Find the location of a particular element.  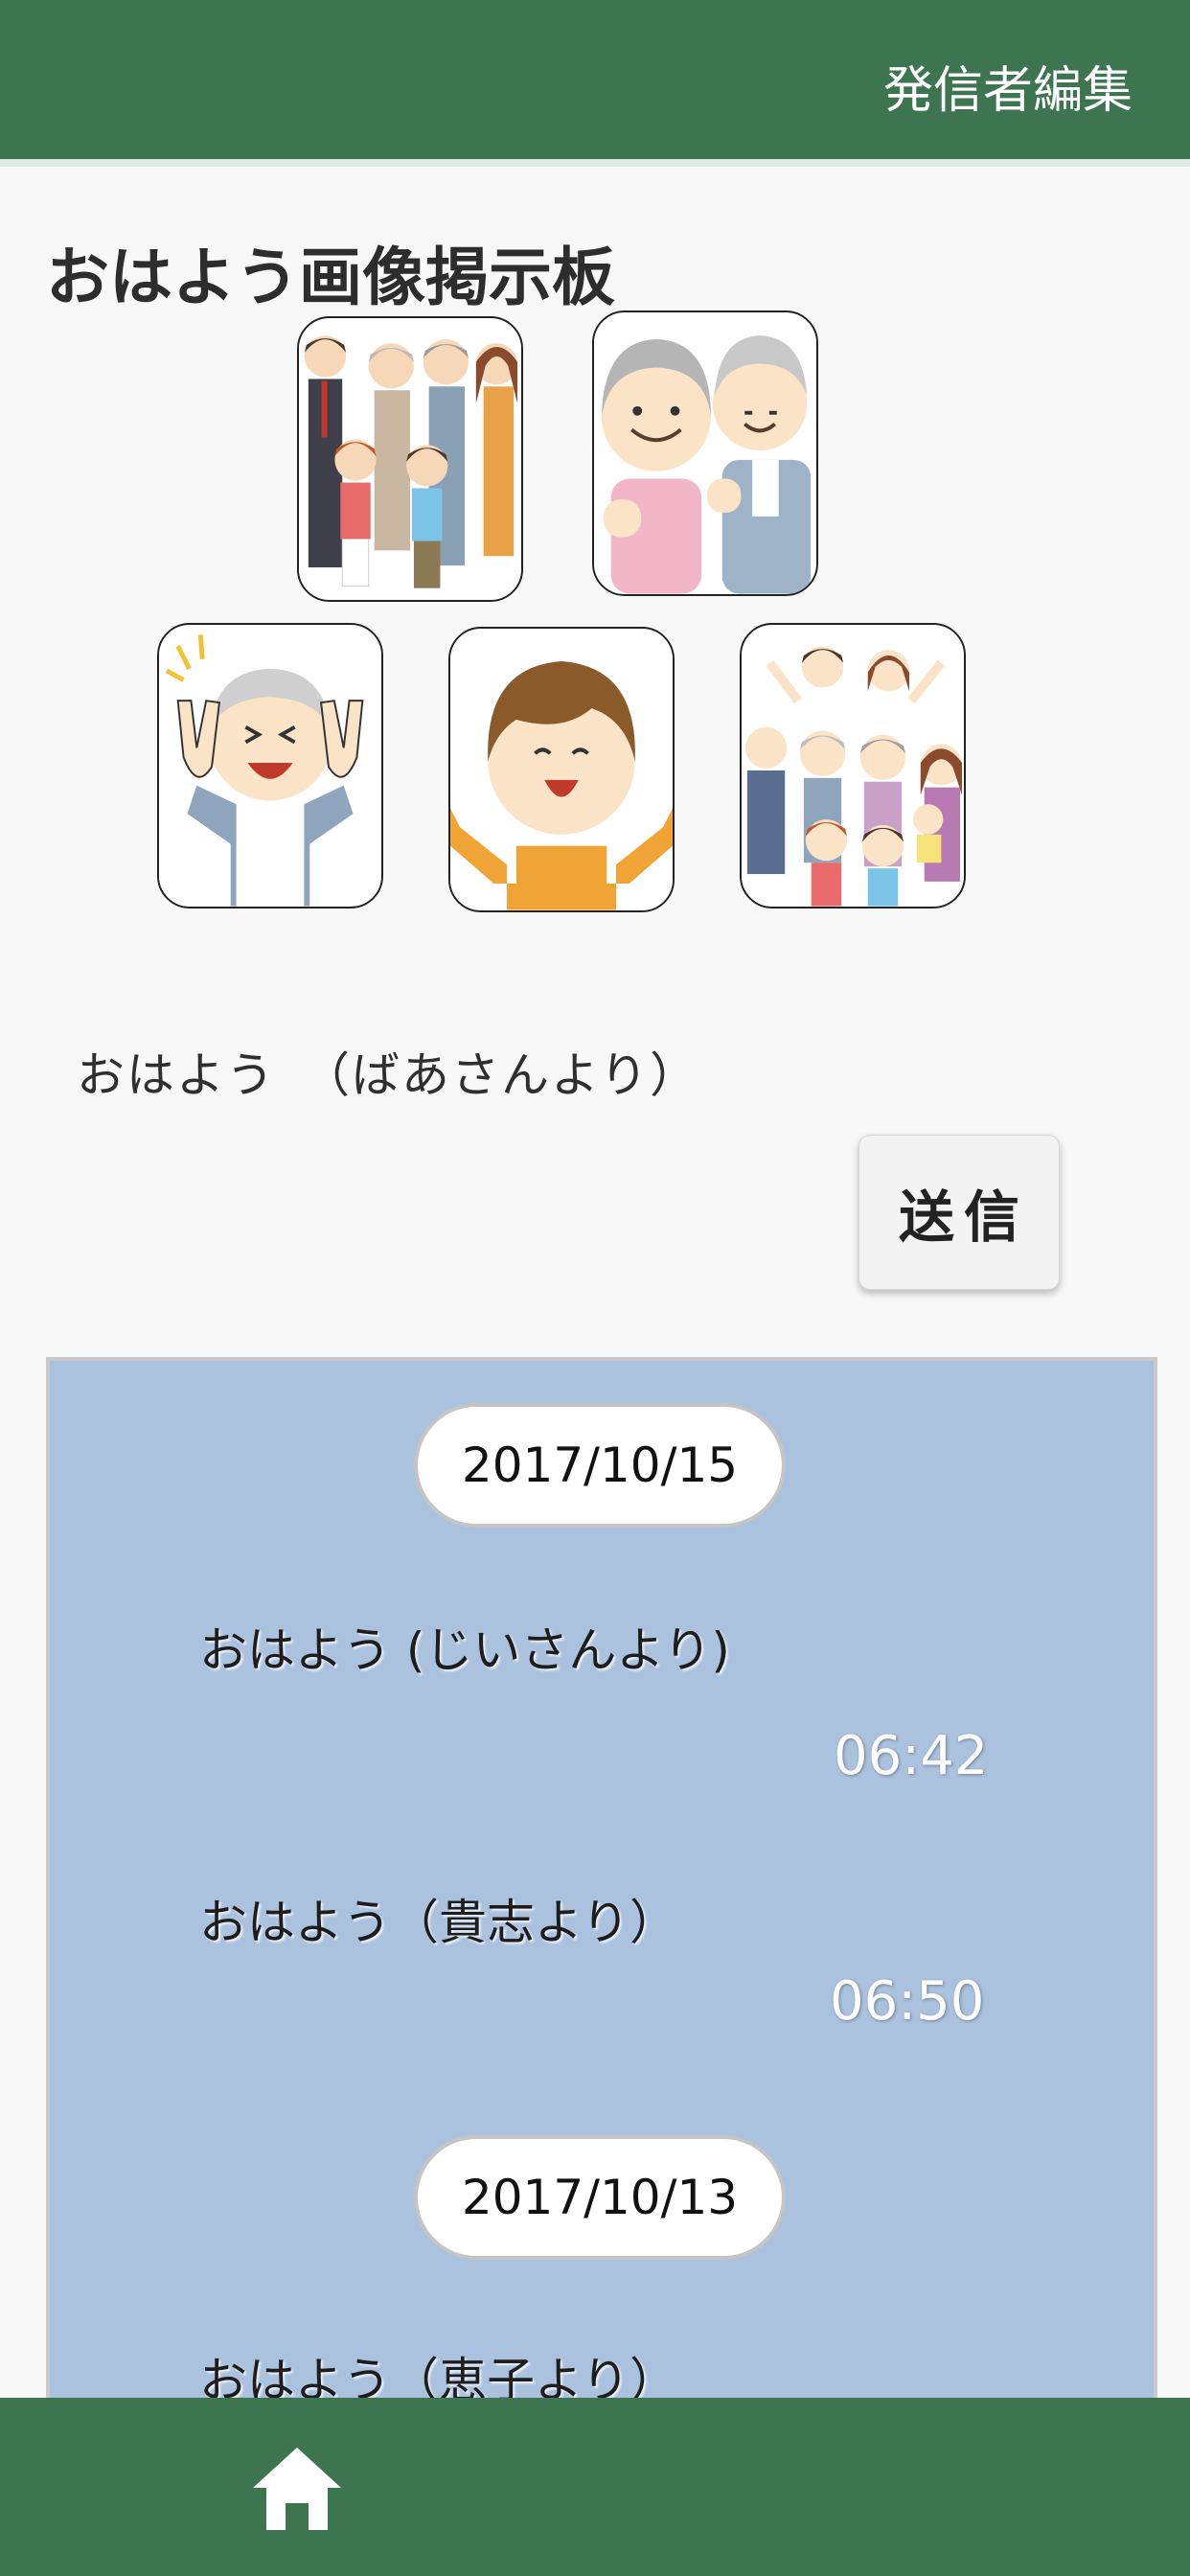

selected-message-text: おはよう （ばあさんより） is located at coordinates (388, 1075).